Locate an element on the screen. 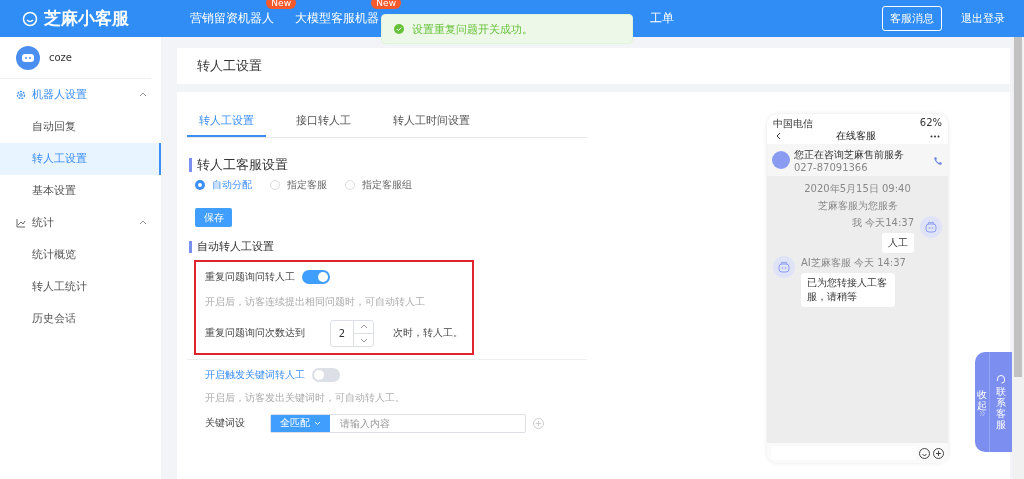  more-icon is located at coordinates (935, 136).